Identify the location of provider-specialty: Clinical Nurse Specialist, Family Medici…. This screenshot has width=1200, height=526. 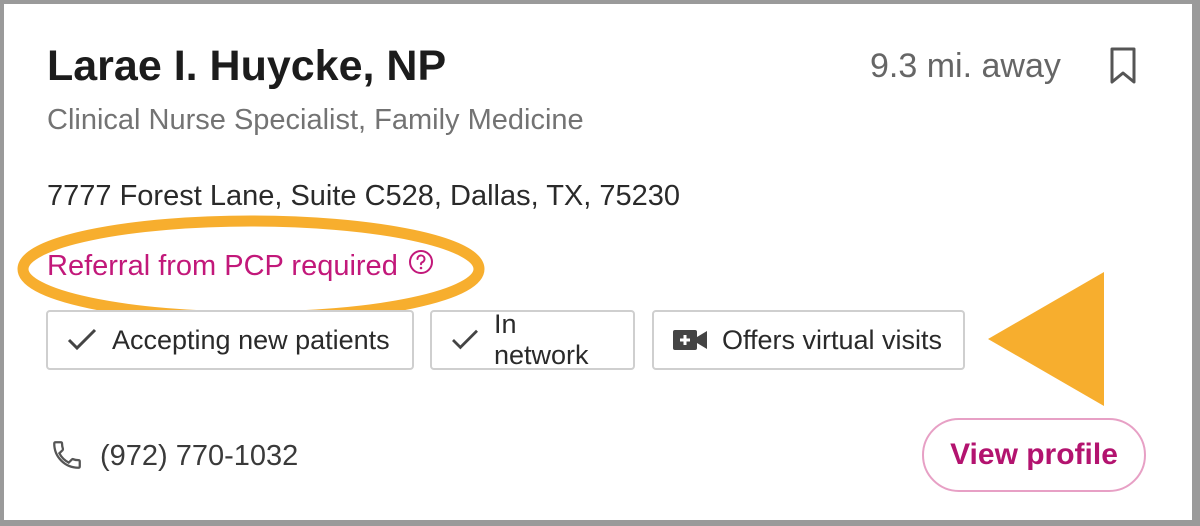
(315, 120).